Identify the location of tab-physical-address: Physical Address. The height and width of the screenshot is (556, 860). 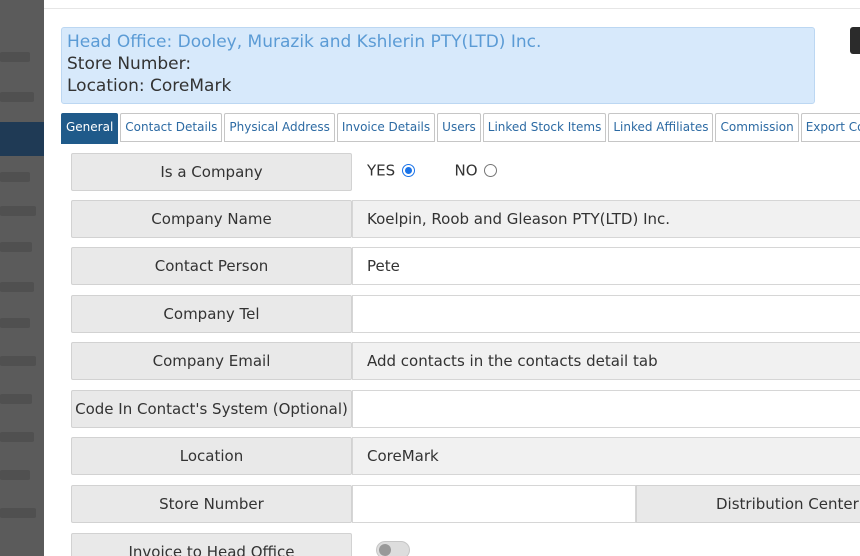
(279, 127).